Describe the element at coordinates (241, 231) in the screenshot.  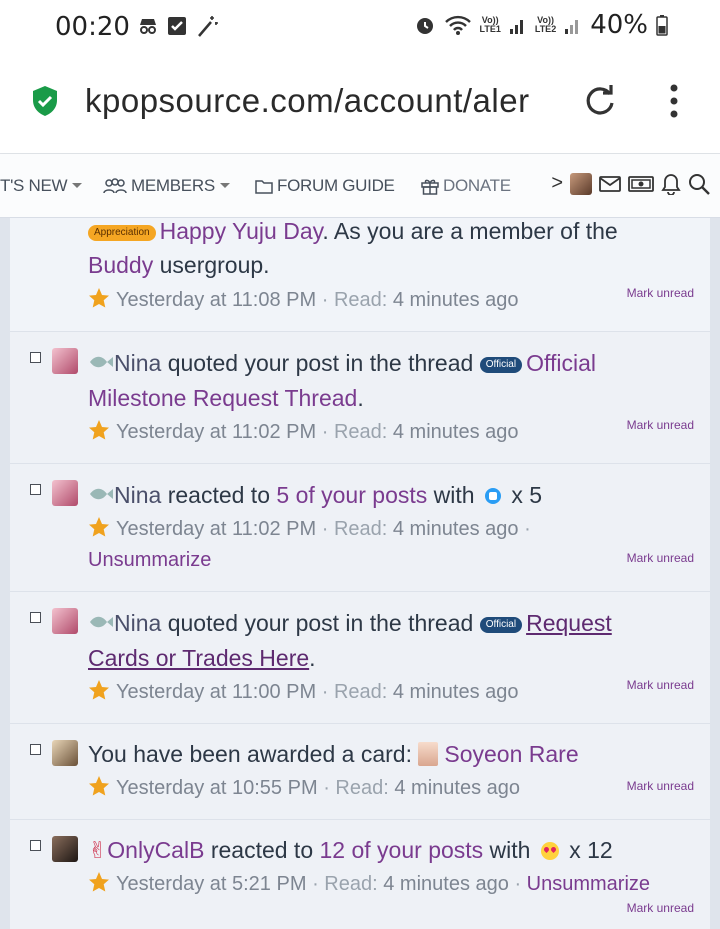
I see `alert-link: Happy Yuju Day` at that location.